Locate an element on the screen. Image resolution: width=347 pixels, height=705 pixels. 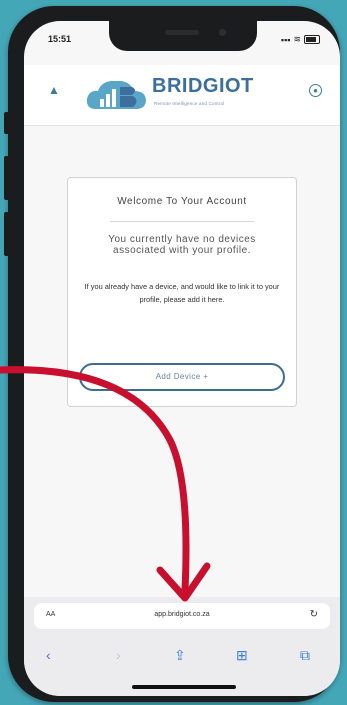
url-field: AA app.bridgiot.co.za ↻ is located at coordinates (182, 616).